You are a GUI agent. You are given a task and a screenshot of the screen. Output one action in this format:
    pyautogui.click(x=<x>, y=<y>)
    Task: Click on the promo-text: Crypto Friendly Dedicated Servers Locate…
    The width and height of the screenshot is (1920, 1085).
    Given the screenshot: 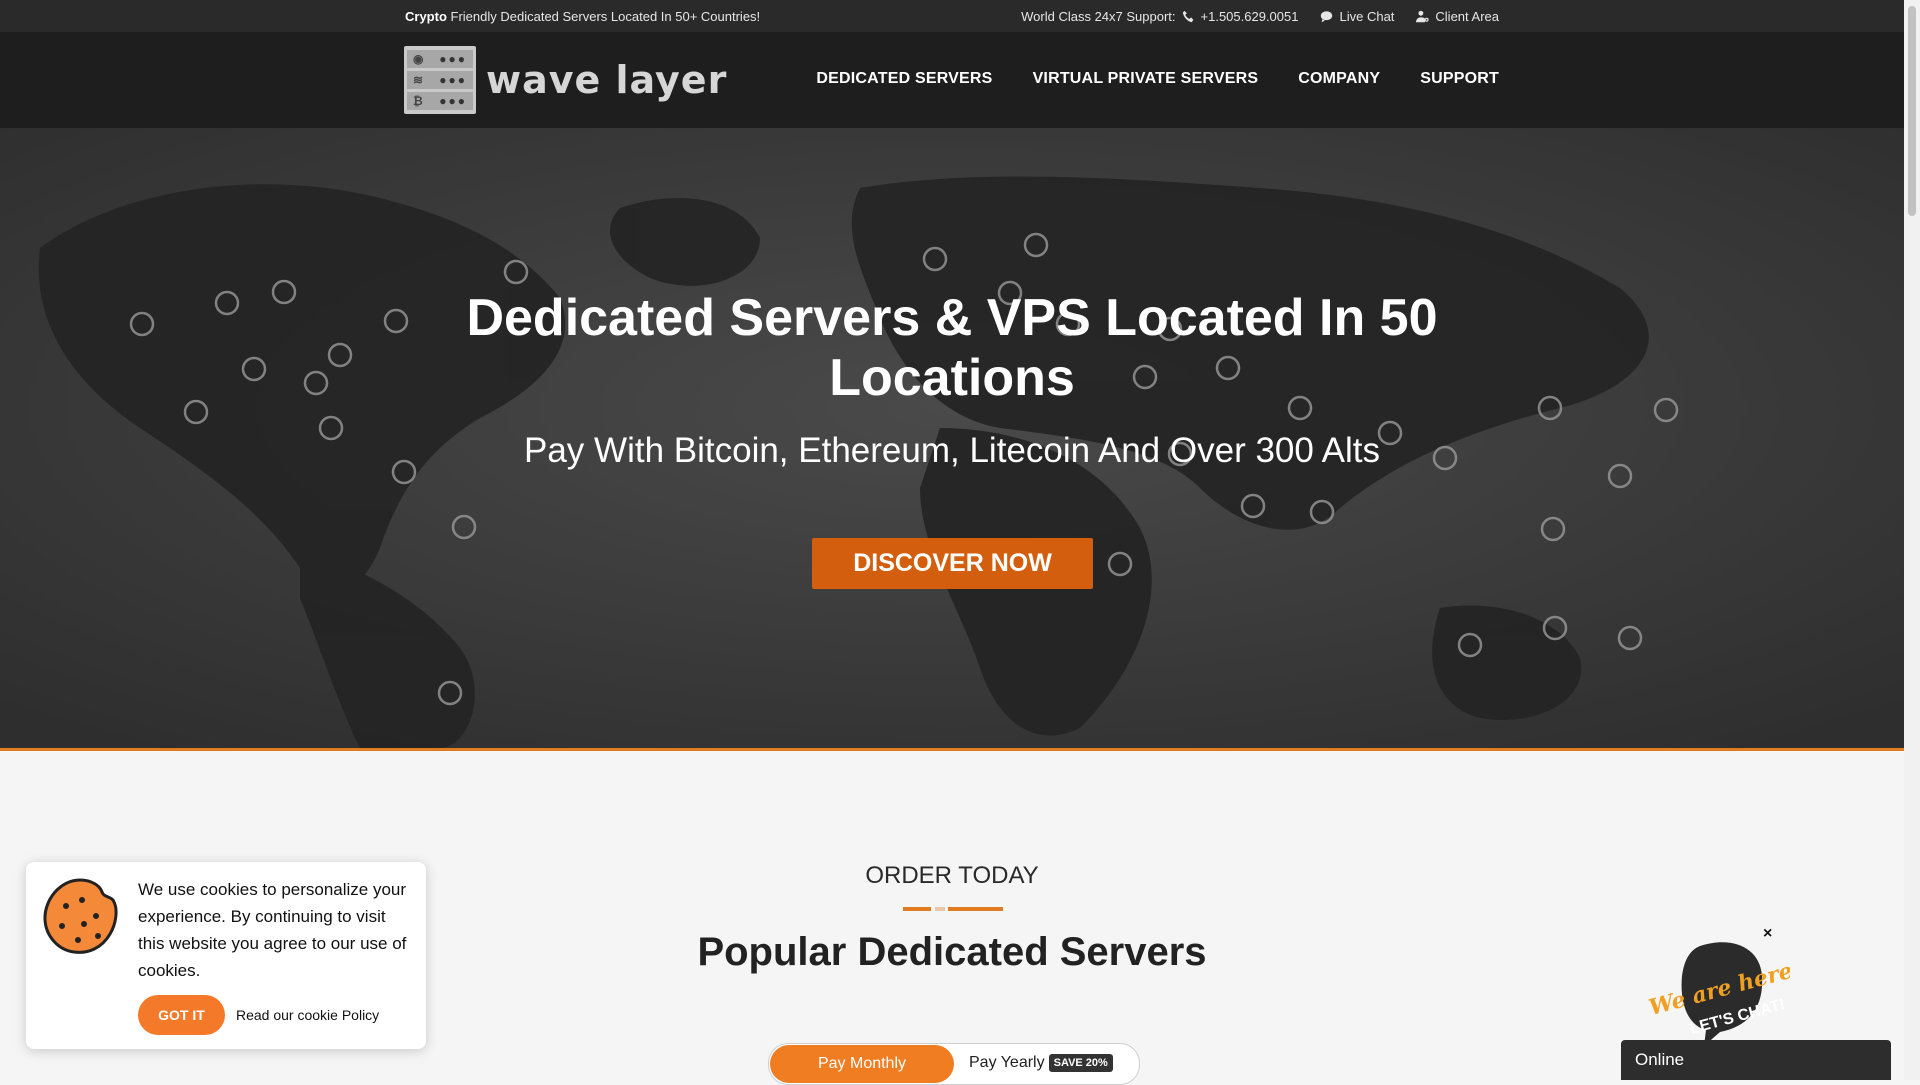 What is the action you would take?
    pyautogui.click(x=582, y=16)
    